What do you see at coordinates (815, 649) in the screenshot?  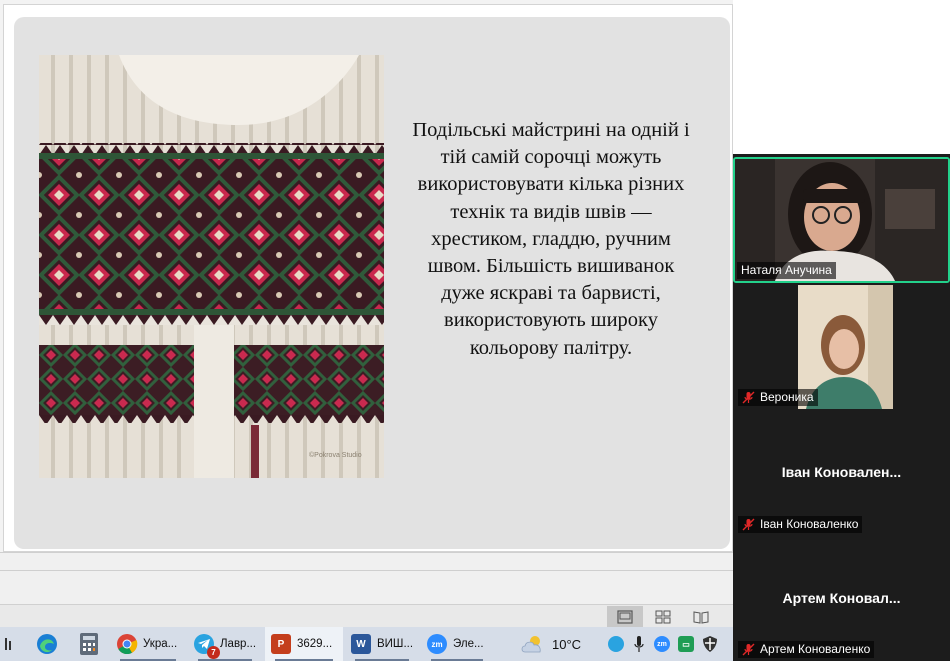 I see `participant-name: Артем Коноваленко` at bounding box center [815, 649].